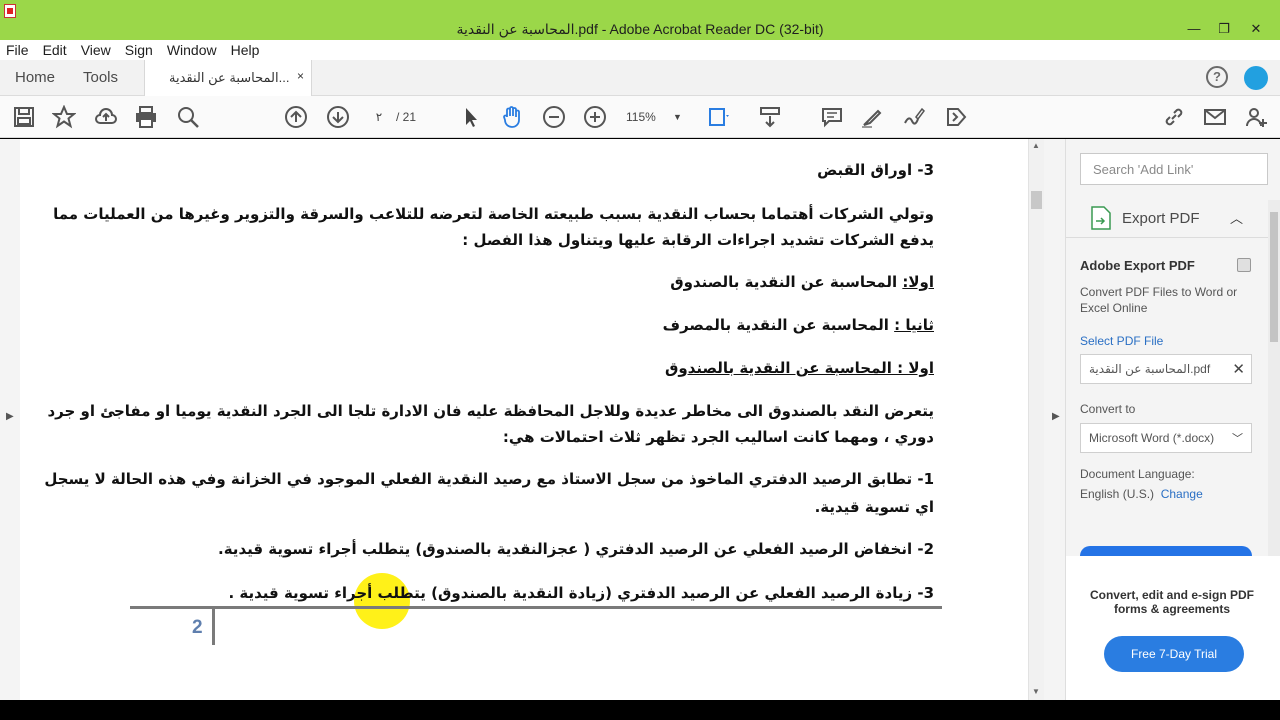 This screenshot has height=720, width=1280. Describe the element at coordinates (874, 507) in the screenshot. I see `doc-case-line: اي تسوية قيدية.` at that location.